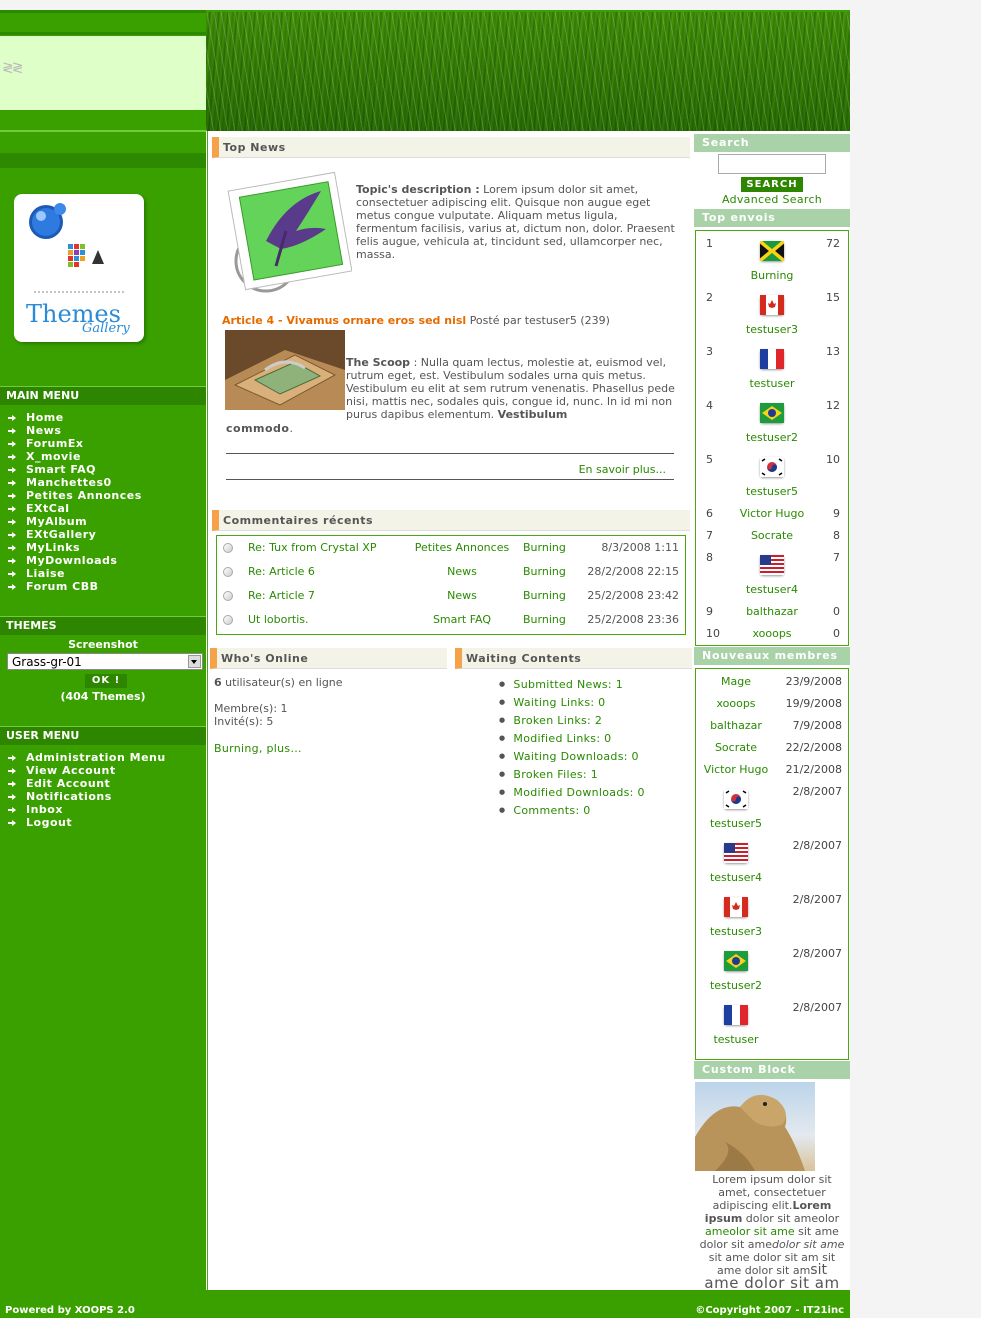 The image size is (981, 1318). Describe the element at coordinates (75, 521) in the screenshot. I see `main-menu-item: MyAlbum` at that location.